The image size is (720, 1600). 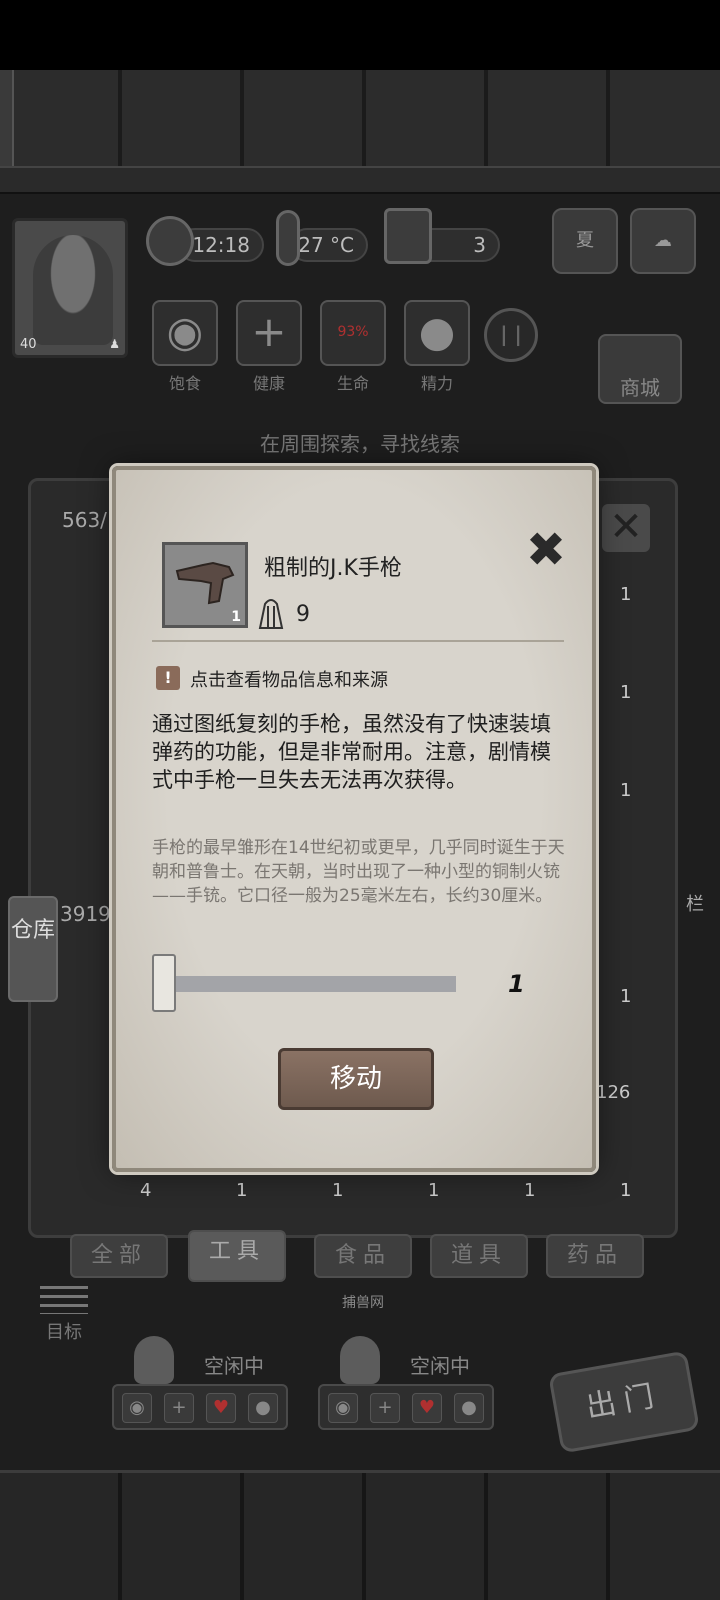 I want to click on target-button: 目标, so click(x=64, y=1315).